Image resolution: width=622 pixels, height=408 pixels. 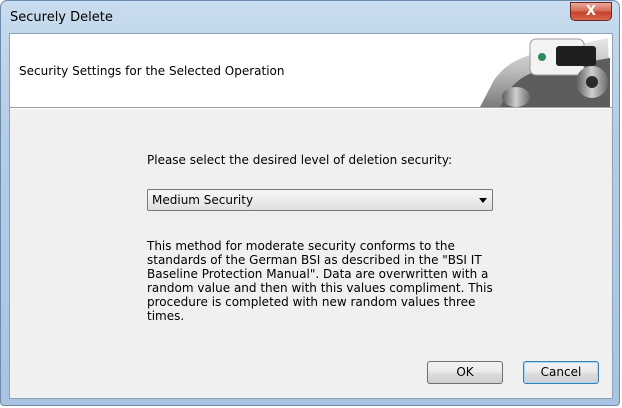 I want to click on close-button: X, so click(x=591, y=11).